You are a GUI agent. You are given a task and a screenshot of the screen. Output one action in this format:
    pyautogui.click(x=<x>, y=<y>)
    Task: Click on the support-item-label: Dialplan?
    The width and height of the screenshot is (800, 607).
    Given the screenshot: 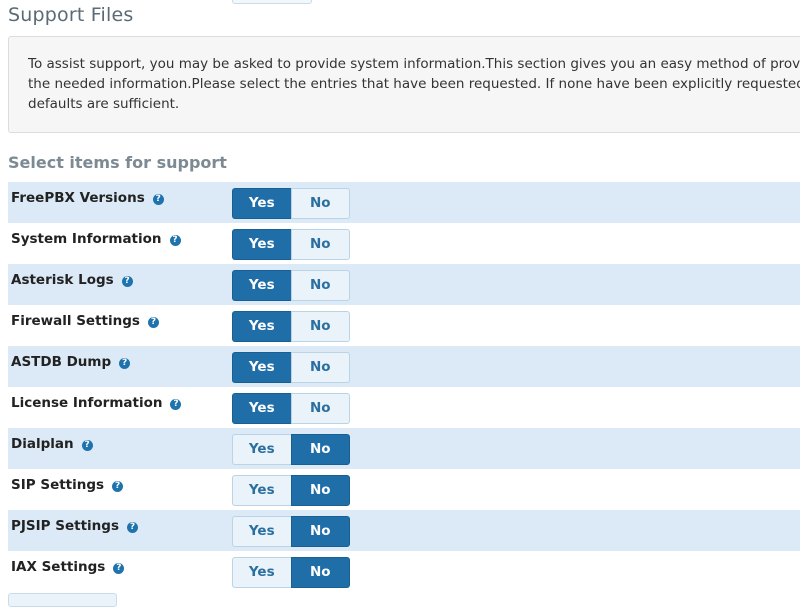 What is the action you would take?
    pyautogui.click(x=52, y=444)
    